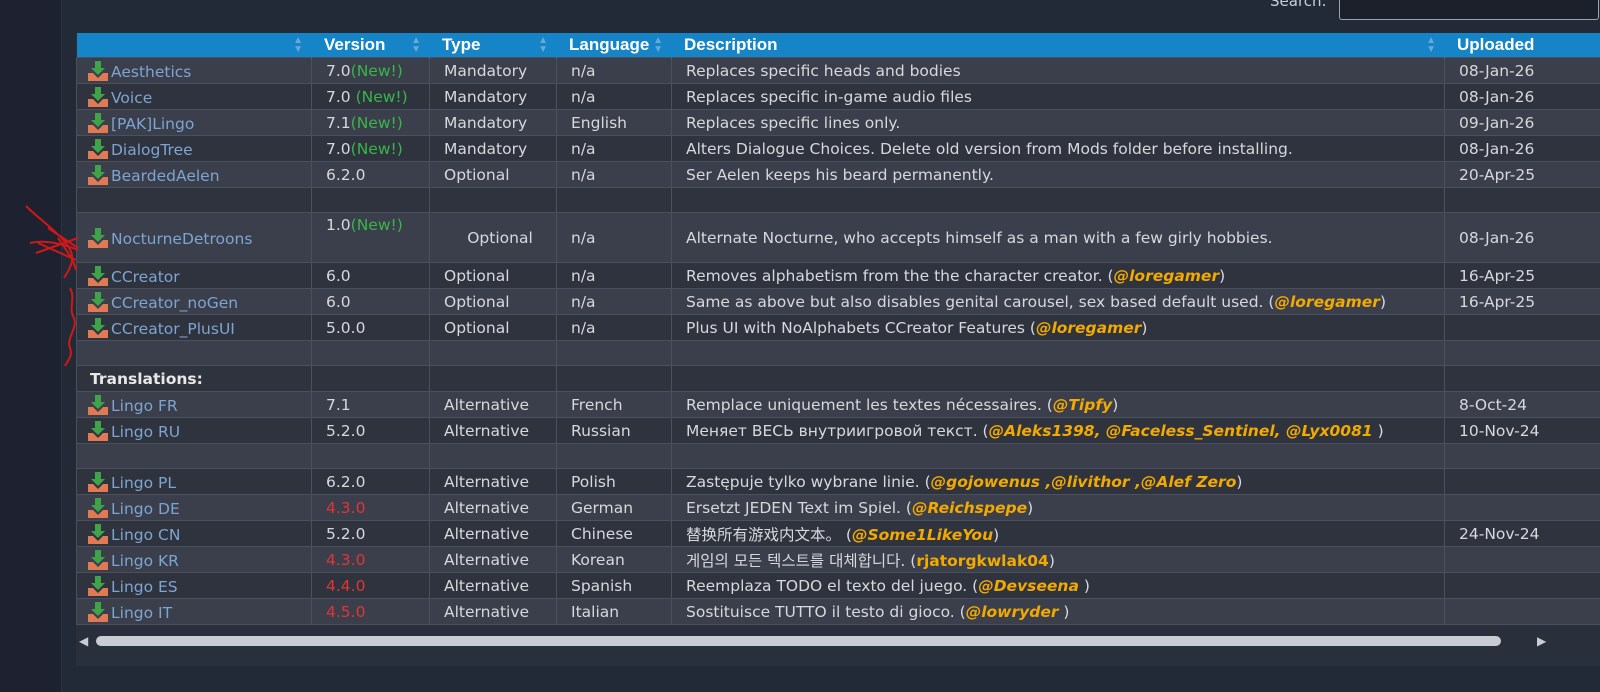  Describe the element at coordinates (922, 535) in the screenshot. I see `credit-link: @Some1LikeYou` at that location.